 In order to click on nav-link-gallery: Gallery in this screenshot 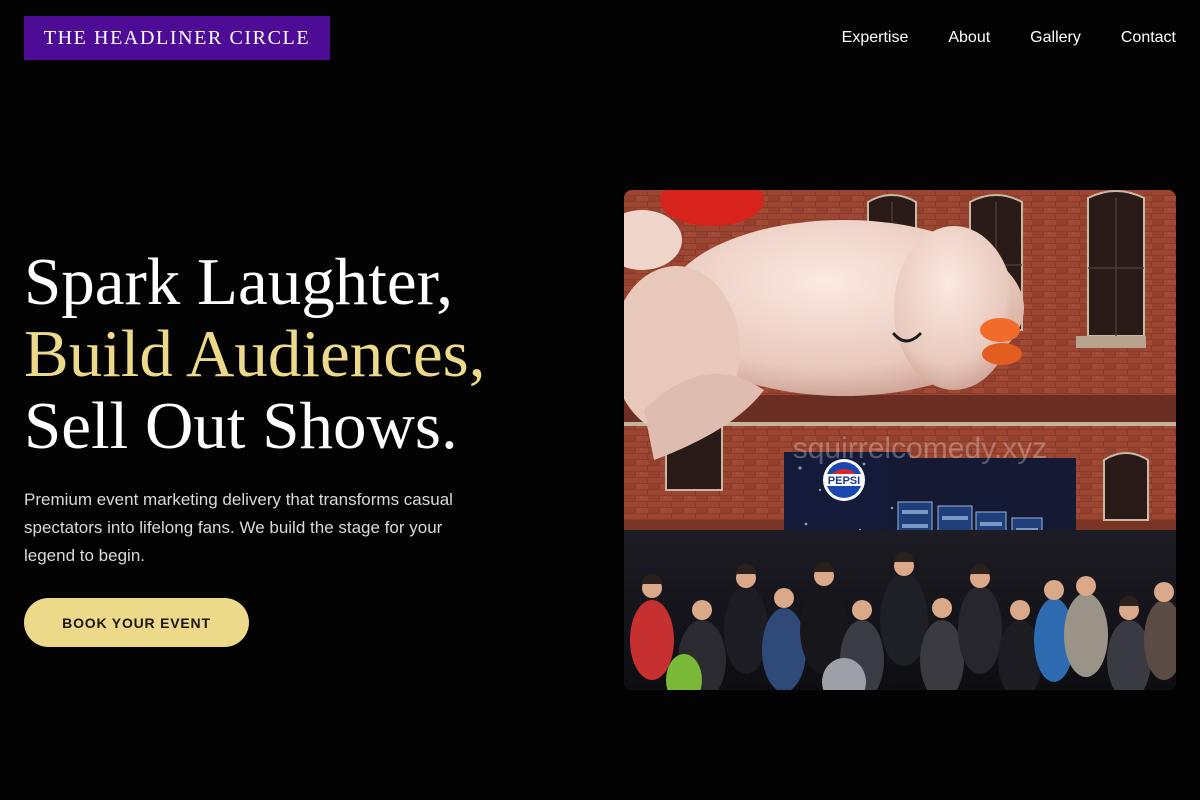, I will do `click(1055, 38)`.